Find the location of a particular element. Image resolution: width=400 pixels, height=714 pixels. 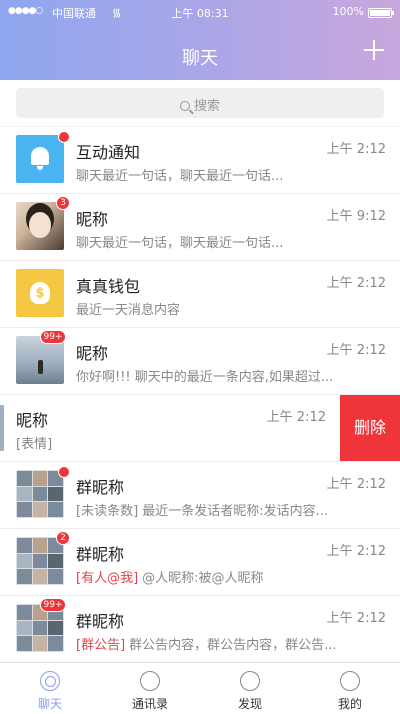

page-title: 聊天 is located at coordinates (200, 58).